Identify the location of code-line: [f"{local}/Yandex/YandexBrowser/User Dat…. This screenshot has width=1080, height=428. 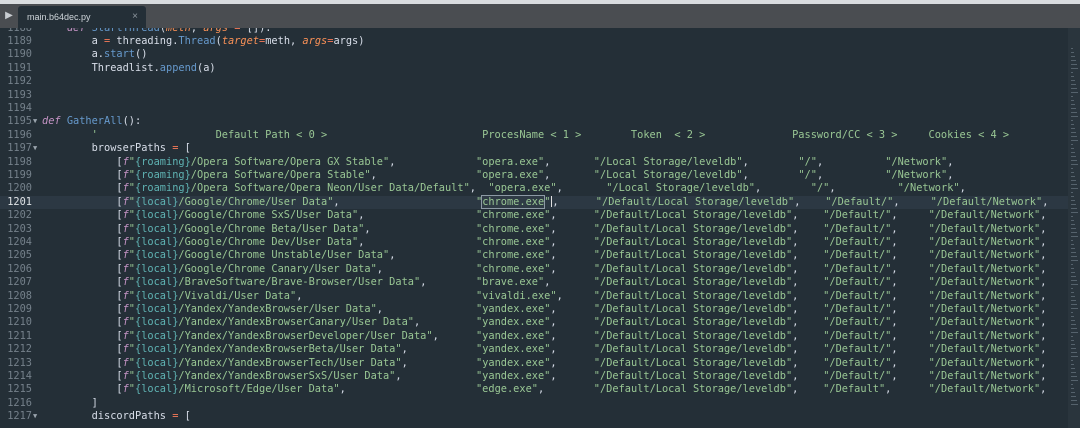
(544, 309).